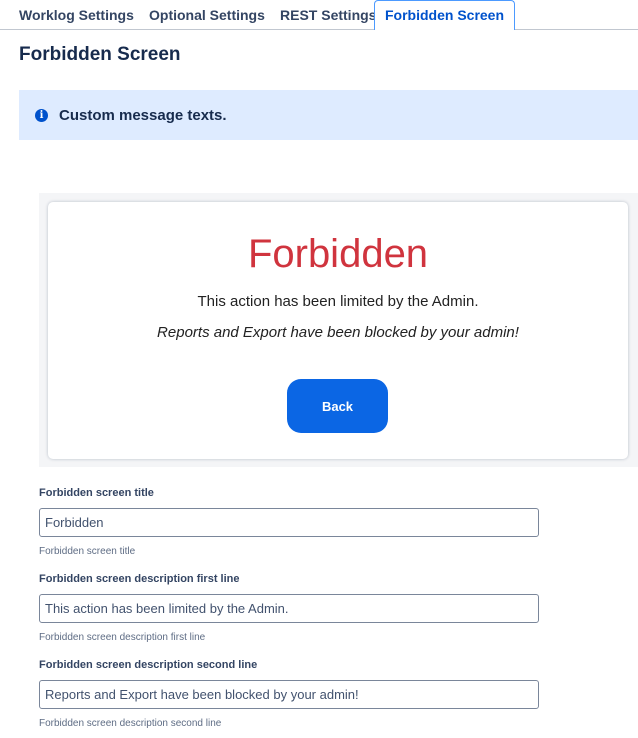 The image size is (638, 738). What do you see at coordinates (338, 254) in the screenshot?
I see `forbidden-preview-title: Forbidden` at bounding box center [338, 254].